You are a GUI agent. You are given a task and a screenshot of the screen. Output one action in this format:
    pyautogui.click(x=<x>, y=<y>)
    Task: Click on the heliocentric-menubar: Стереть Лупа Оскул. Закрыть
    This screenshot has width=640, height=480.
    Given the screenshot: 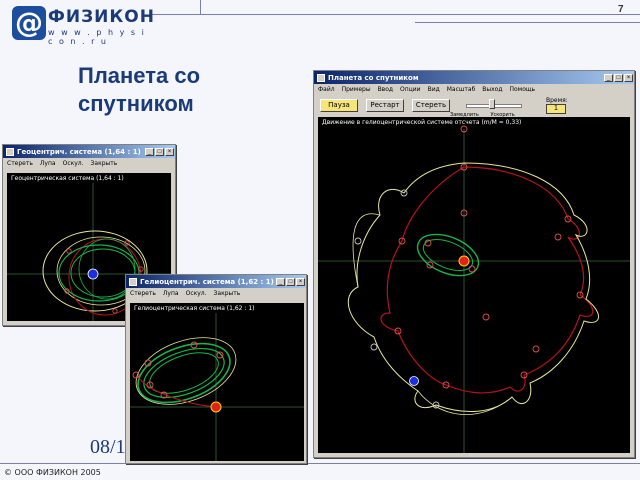 What is the action you would take?
    pyautogui.click(x=216, y=293)
    